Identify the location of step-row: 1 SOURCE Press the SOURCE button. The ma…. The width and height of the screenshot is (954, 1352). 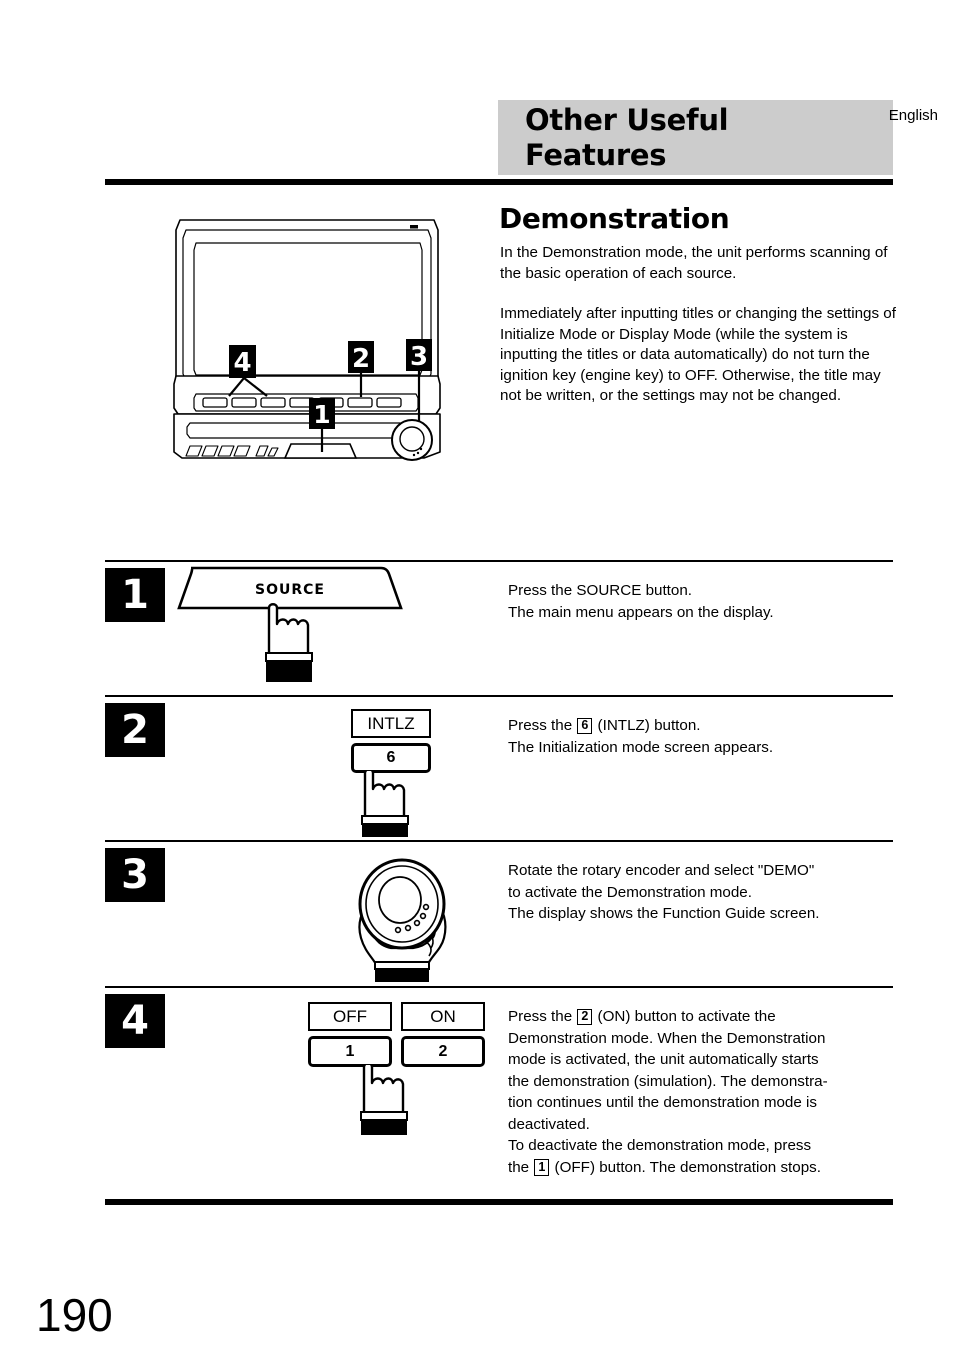
(499, 628).